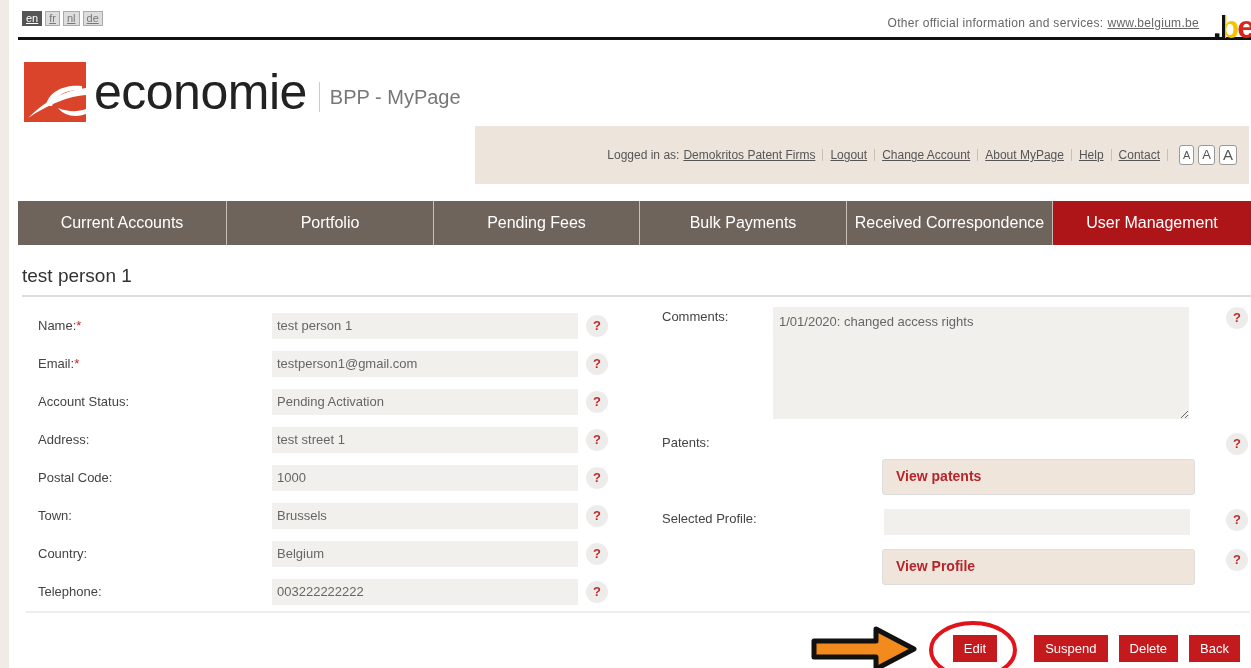 This screenshot has height=668, width=1251. I want to click on input-field: test street 1, so click(425, 439).